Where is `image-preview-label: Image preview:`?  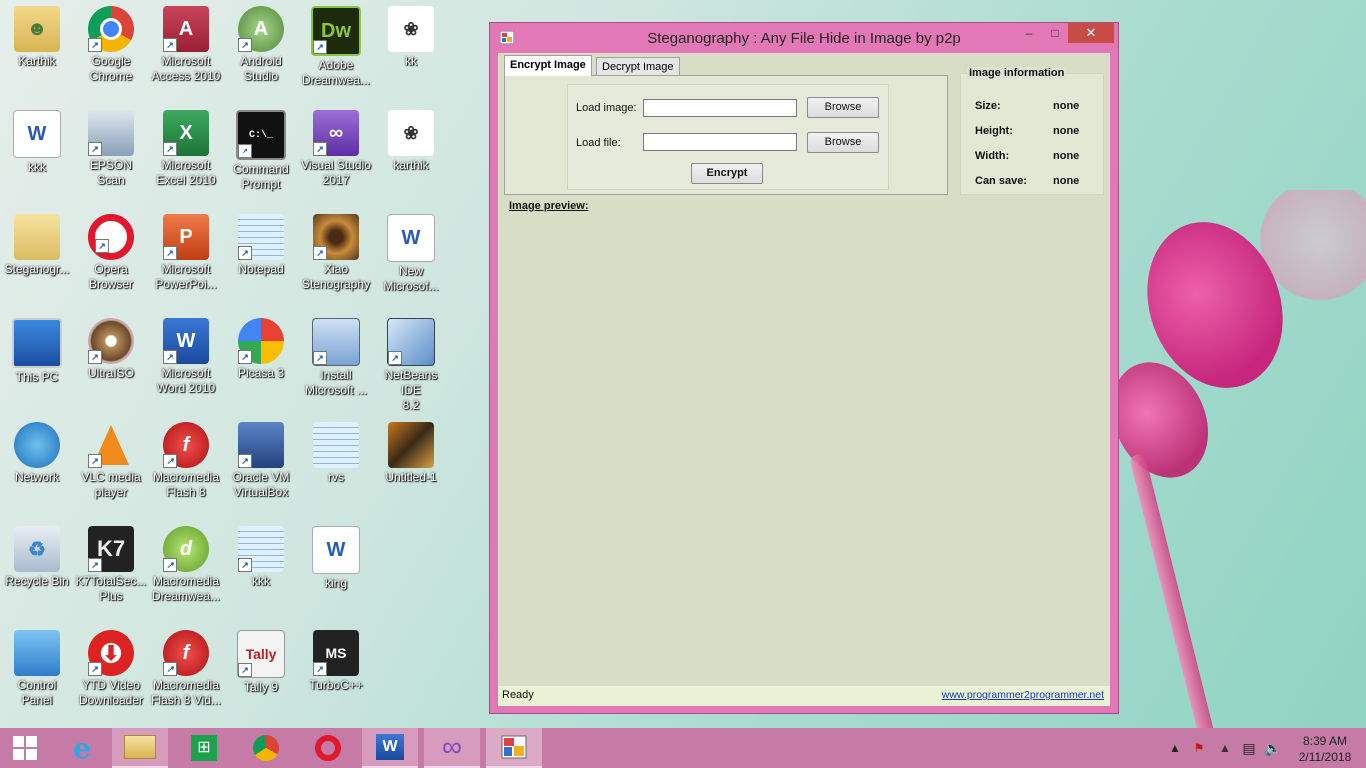
image-preview-label: Image preview: is located at coordinates (549, 206).